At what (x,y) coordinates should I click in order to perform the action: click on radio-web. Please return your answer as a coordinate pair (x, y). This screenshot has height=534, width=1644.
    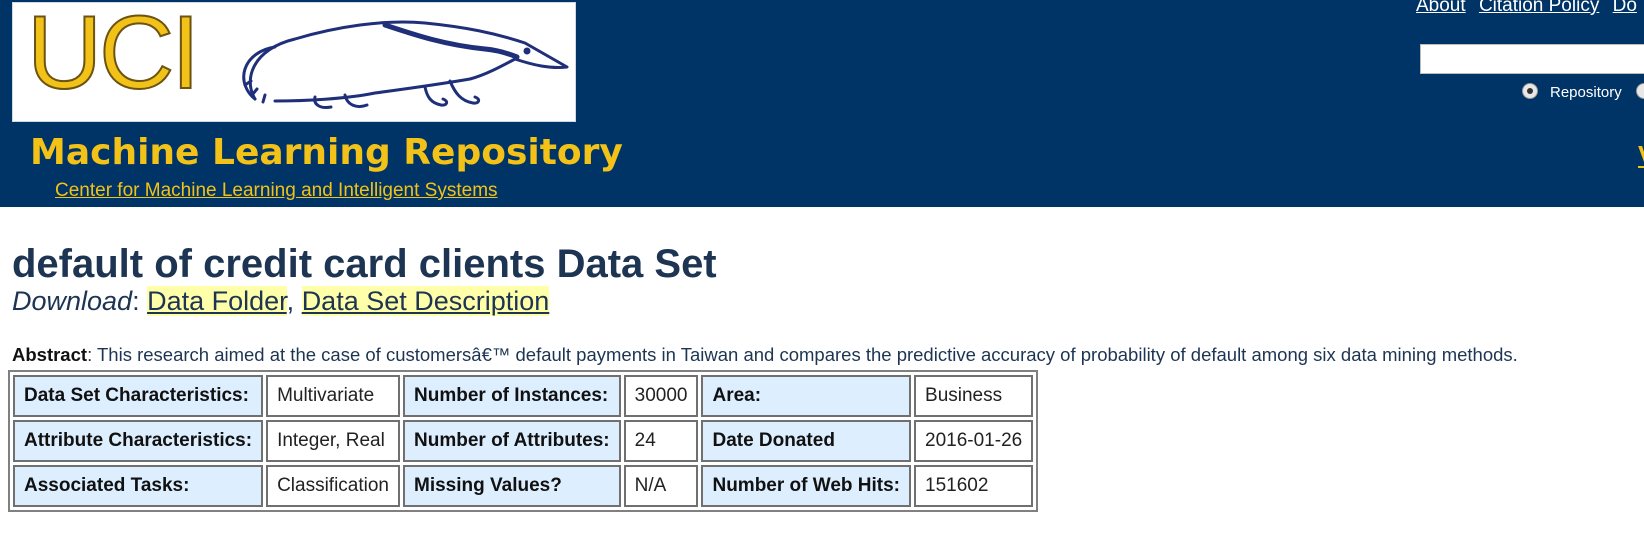
    Looking at the image, I should click on (1640, 91).